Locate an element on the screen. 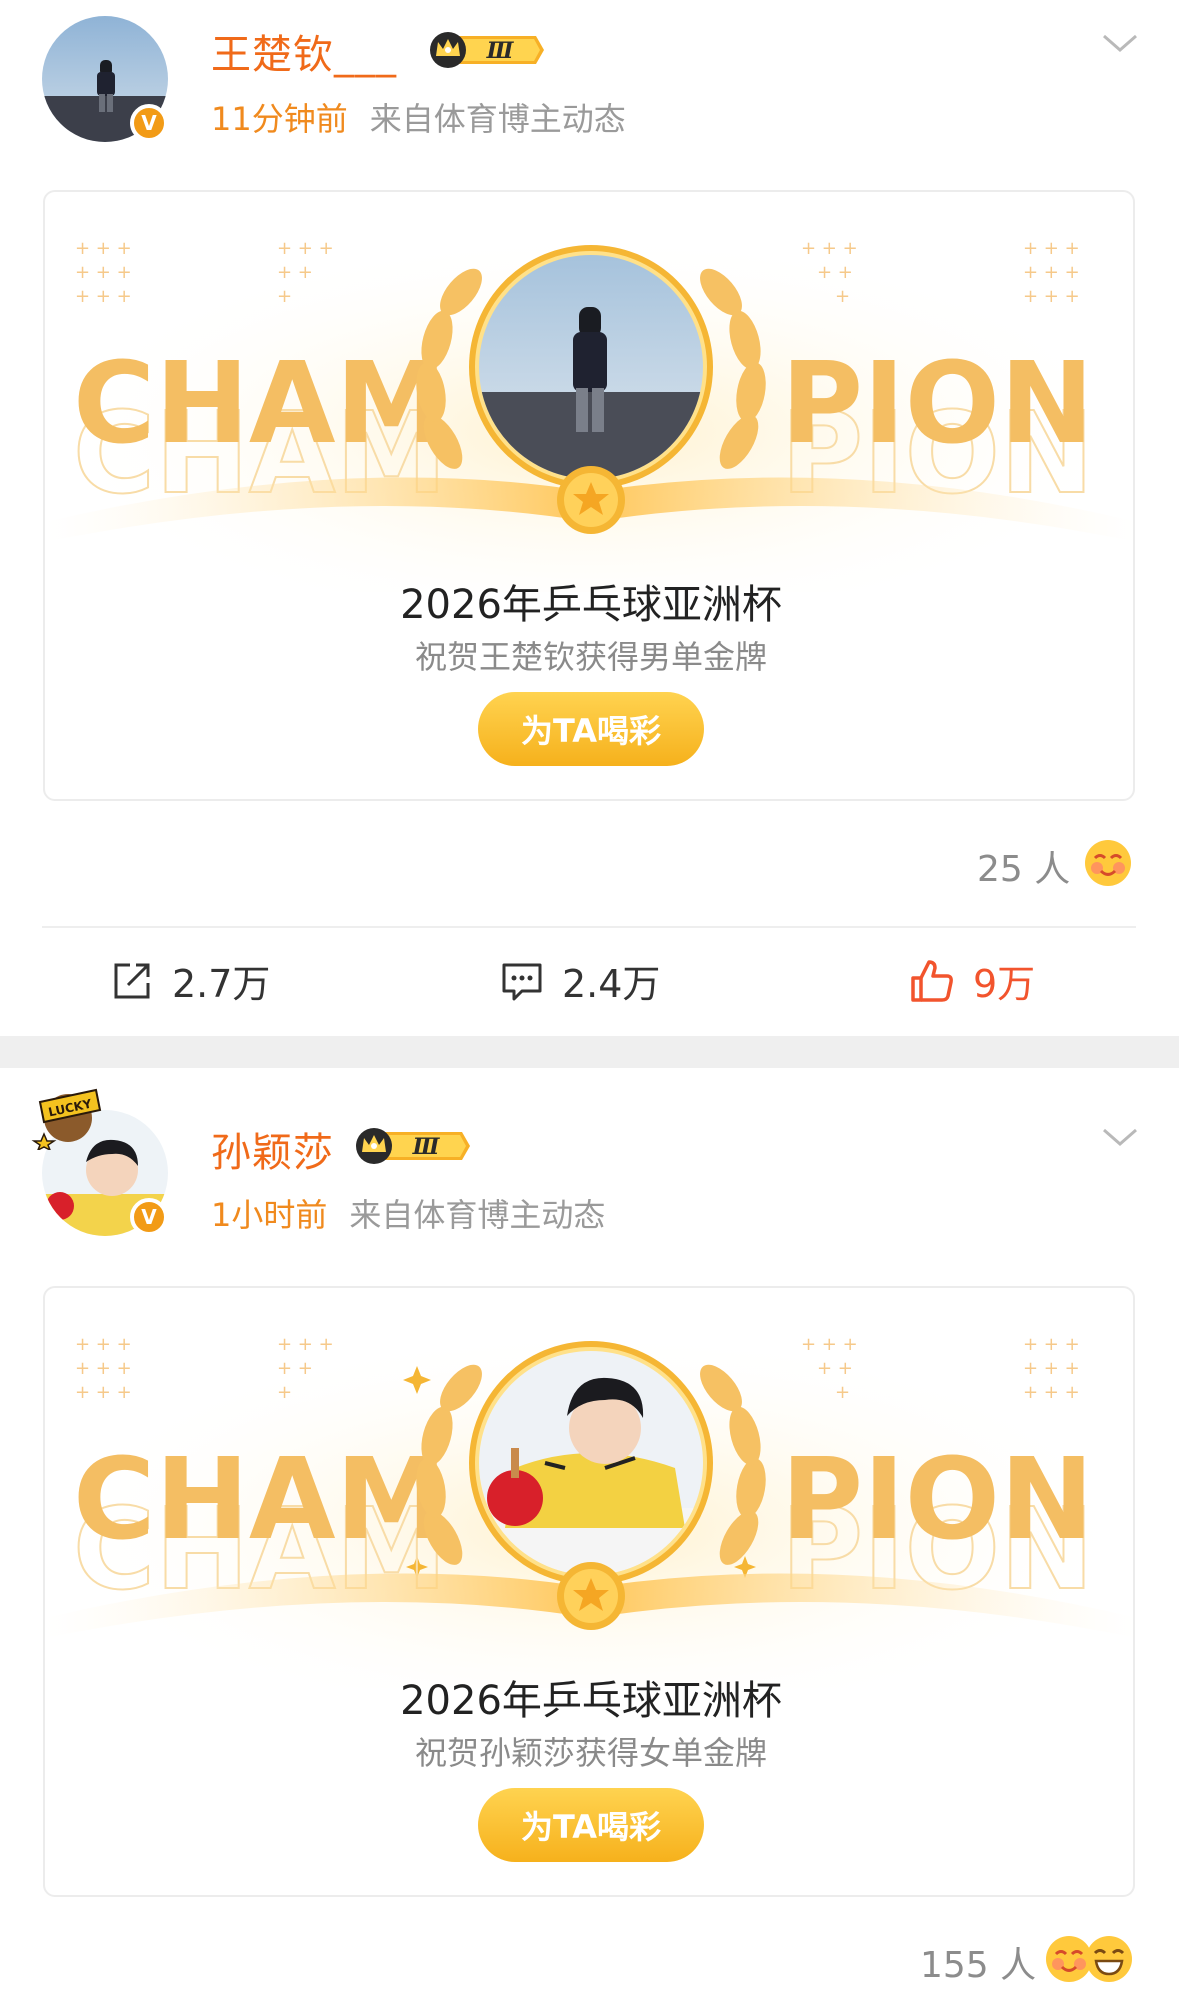 This screenshot has height=1993, width=1179. card-subtitle: 祝贺孙颖莎获得女单金牌 is located at coordinates (590, 1753).